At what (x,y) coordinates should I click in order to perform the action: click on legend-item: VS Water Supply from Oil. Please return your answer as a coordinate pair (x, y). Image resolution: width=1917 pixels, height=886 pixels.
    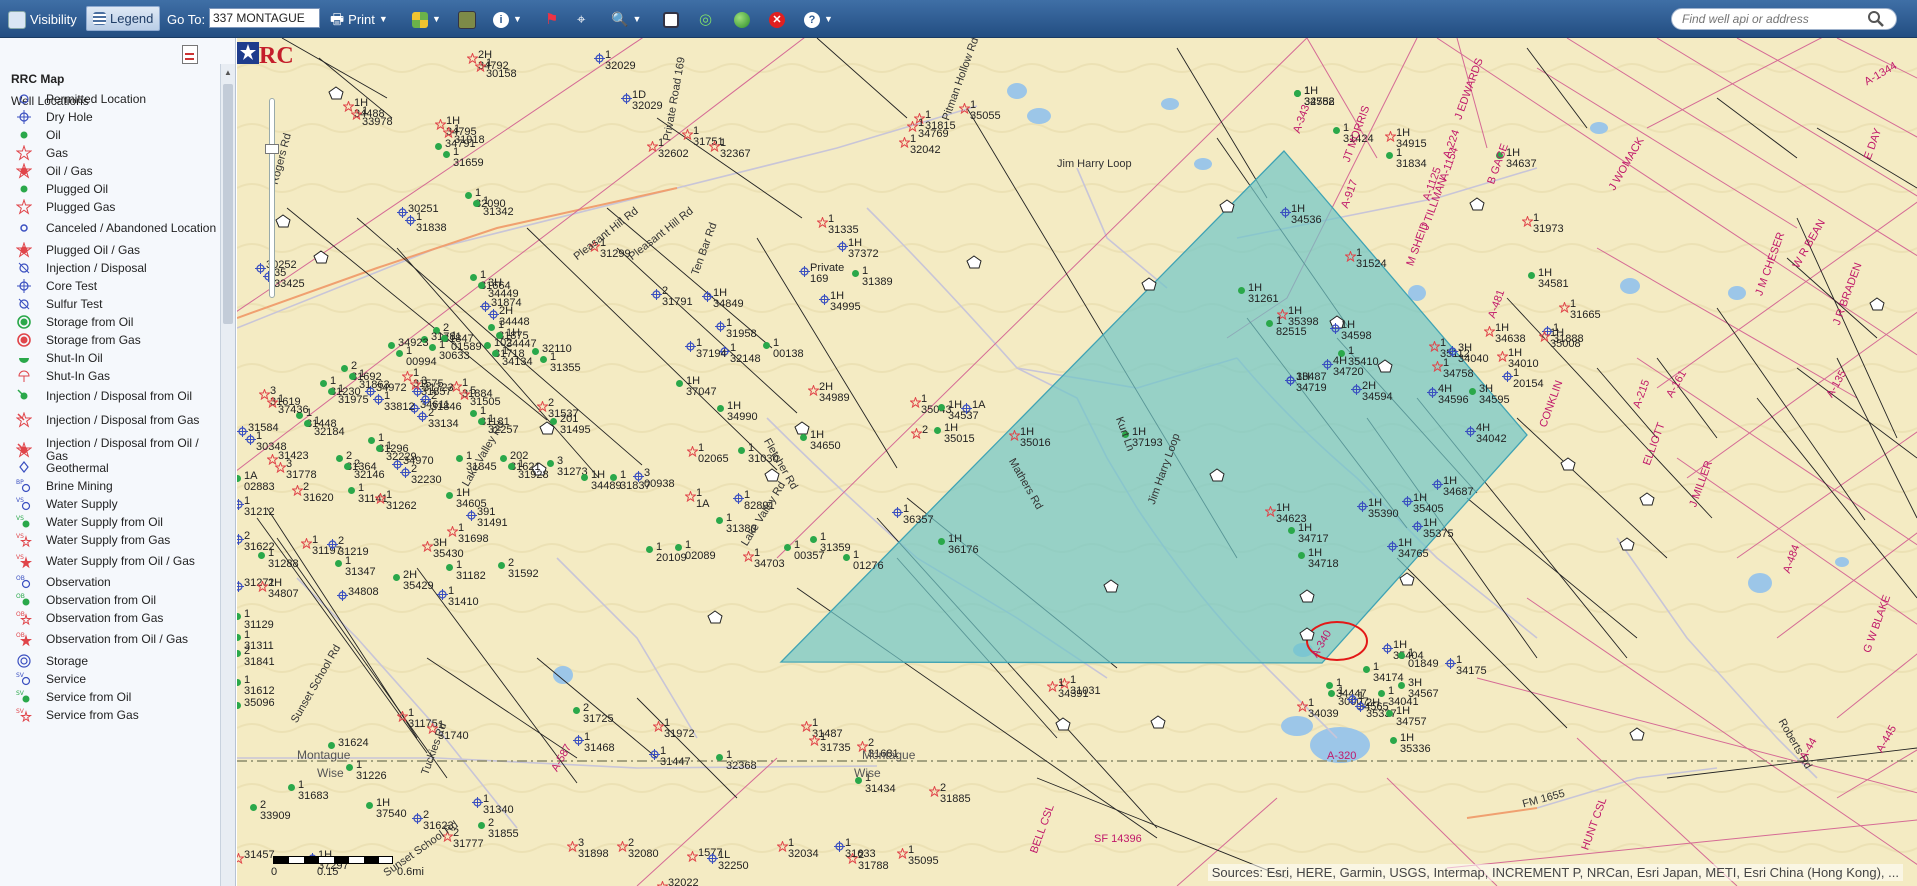
    Looking at the image, I should click on (116, 522).